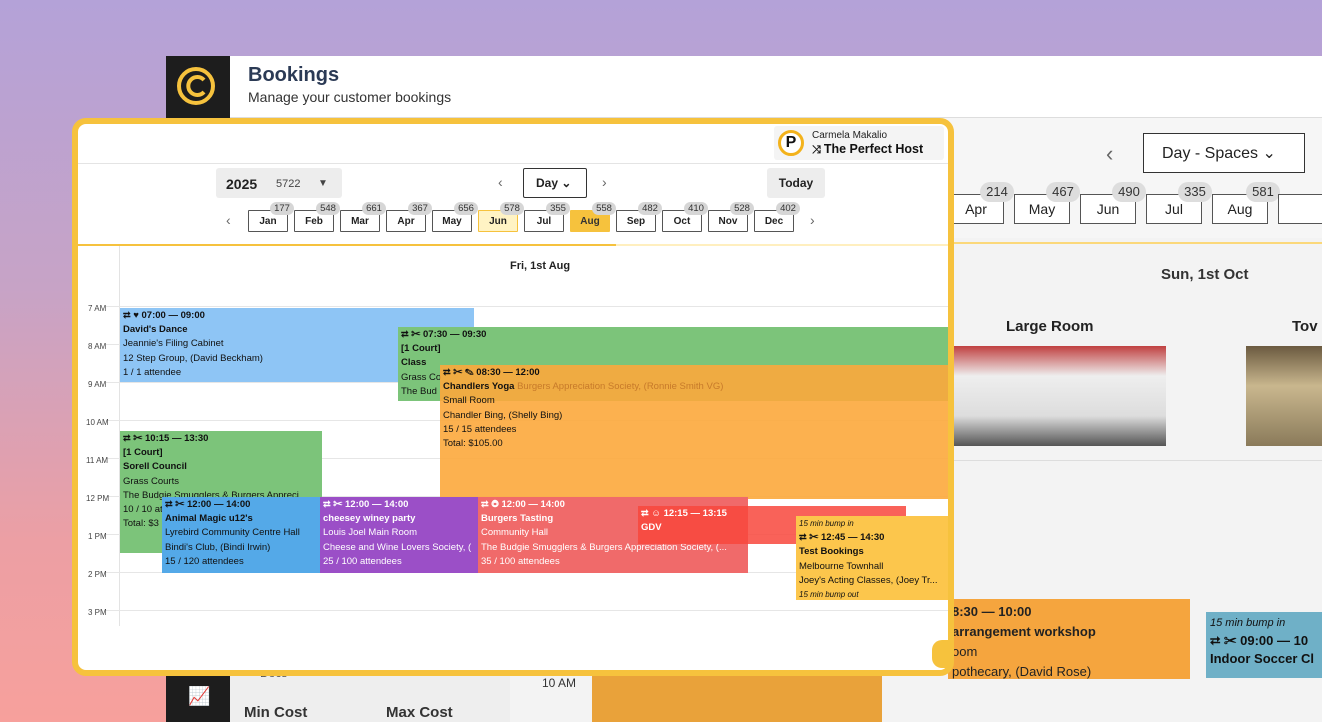 The image size is (1322, 722). I want to click on month-badge: 578, so click(512, 208).